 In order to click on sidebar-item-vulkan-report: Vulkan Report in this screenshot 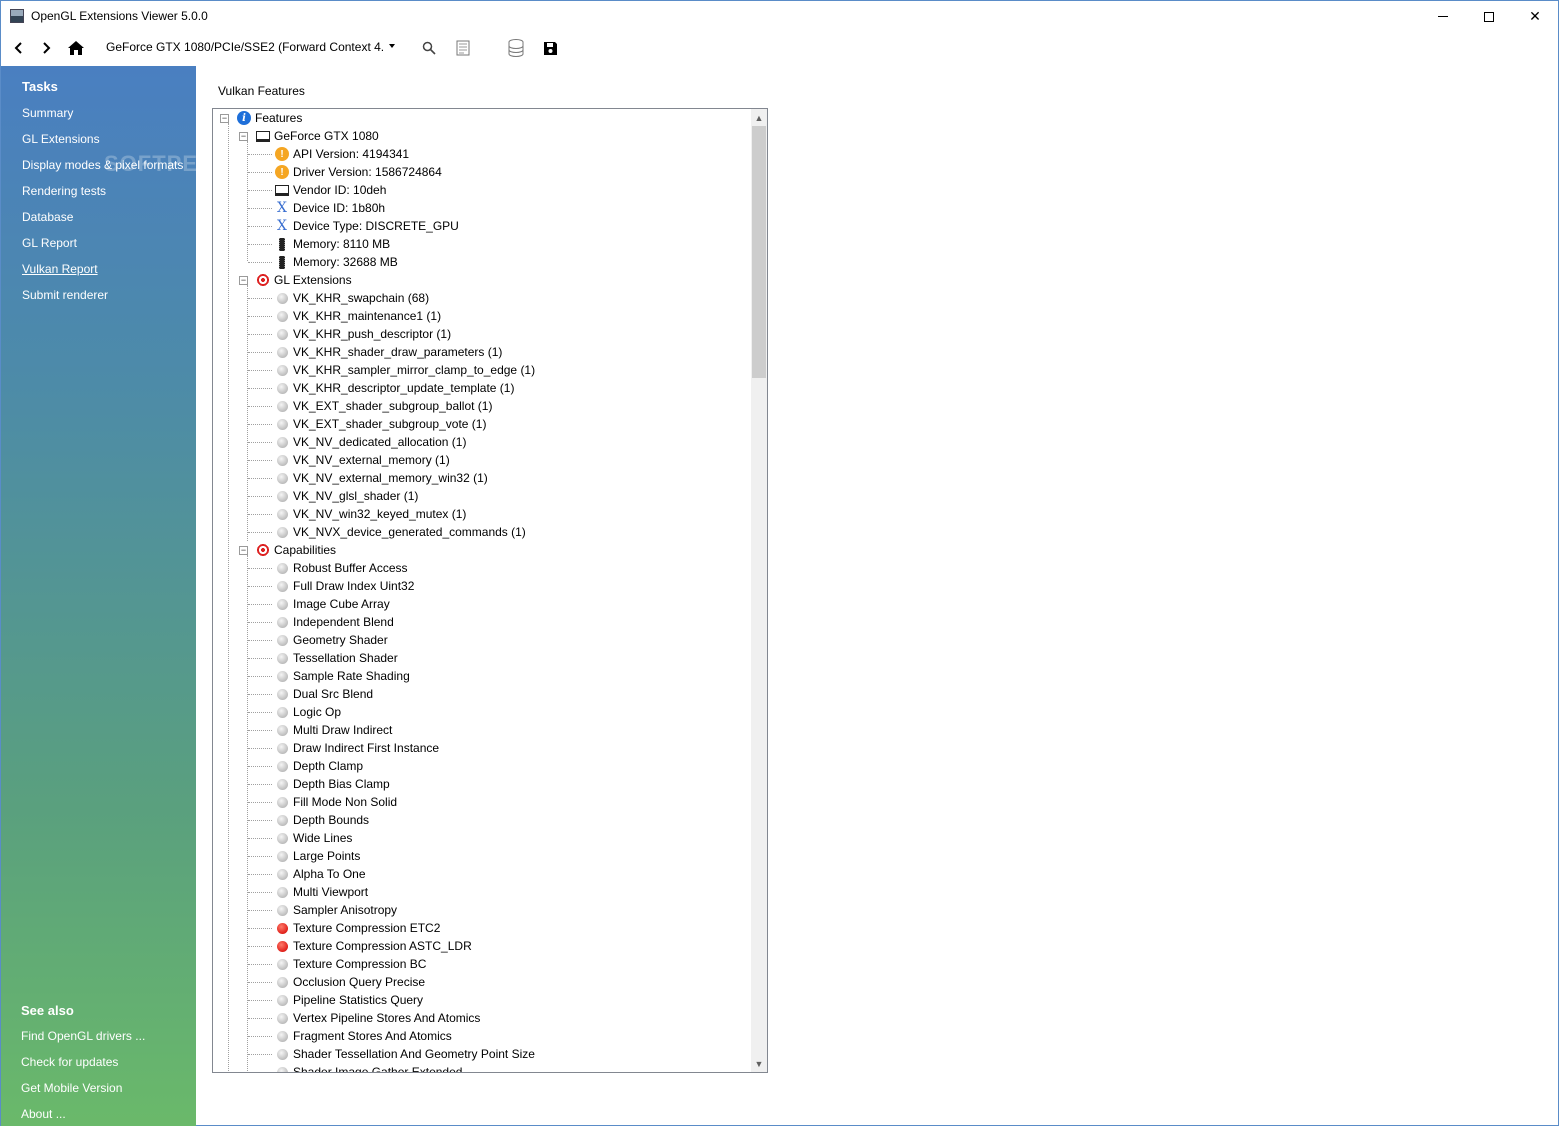, I will do `click(60, 269)`.